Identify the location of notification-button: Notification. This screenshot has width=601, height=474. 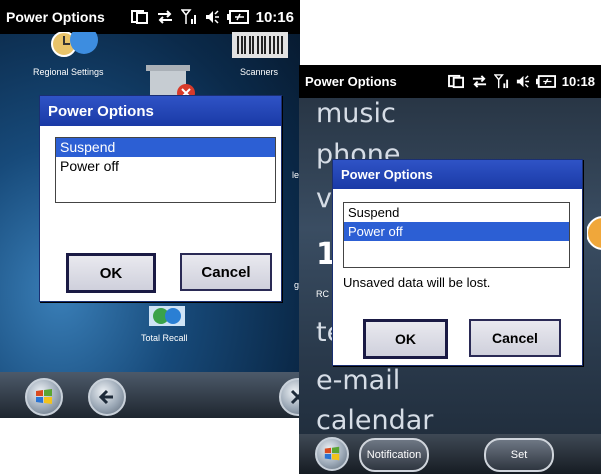
(394, 455).